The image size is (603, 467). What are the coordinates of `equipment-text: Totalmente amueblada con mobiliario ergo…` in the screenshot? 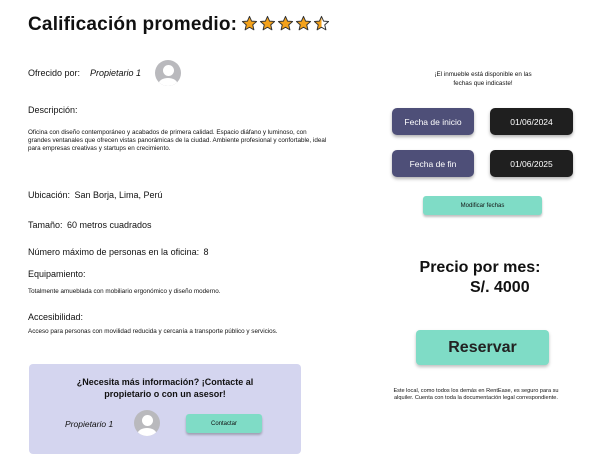 It's located at (124, 291).